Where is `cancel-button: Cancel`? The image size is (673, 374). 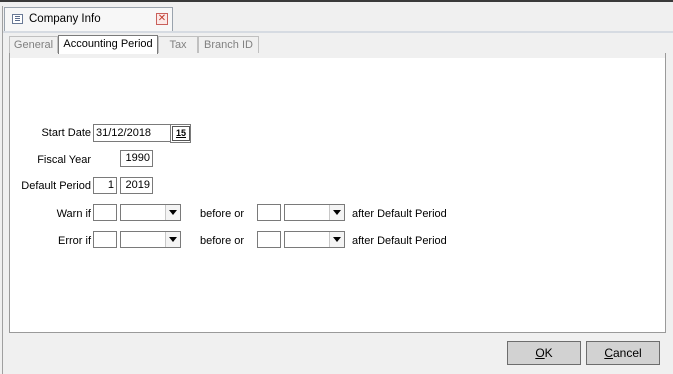 cancel-button: Cancel is located at coordinates (623, 353).